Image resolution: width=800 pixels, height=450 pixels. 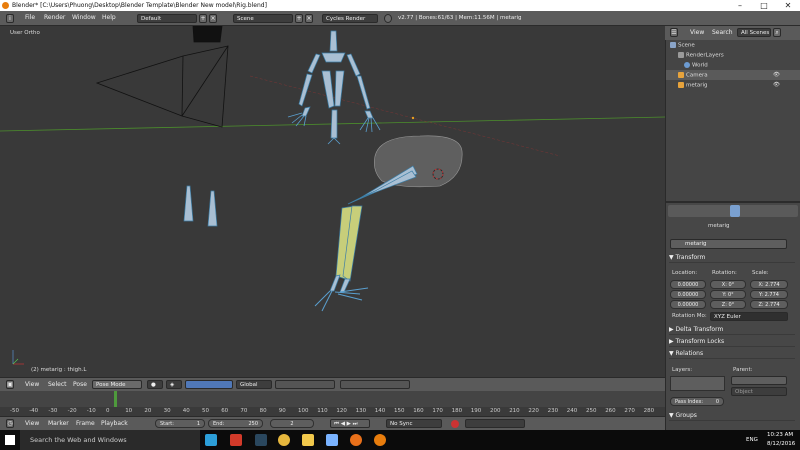 I want to click on playback-controls: ⏮ ◀ ▶ ⏭, so click(x=350, y=423).